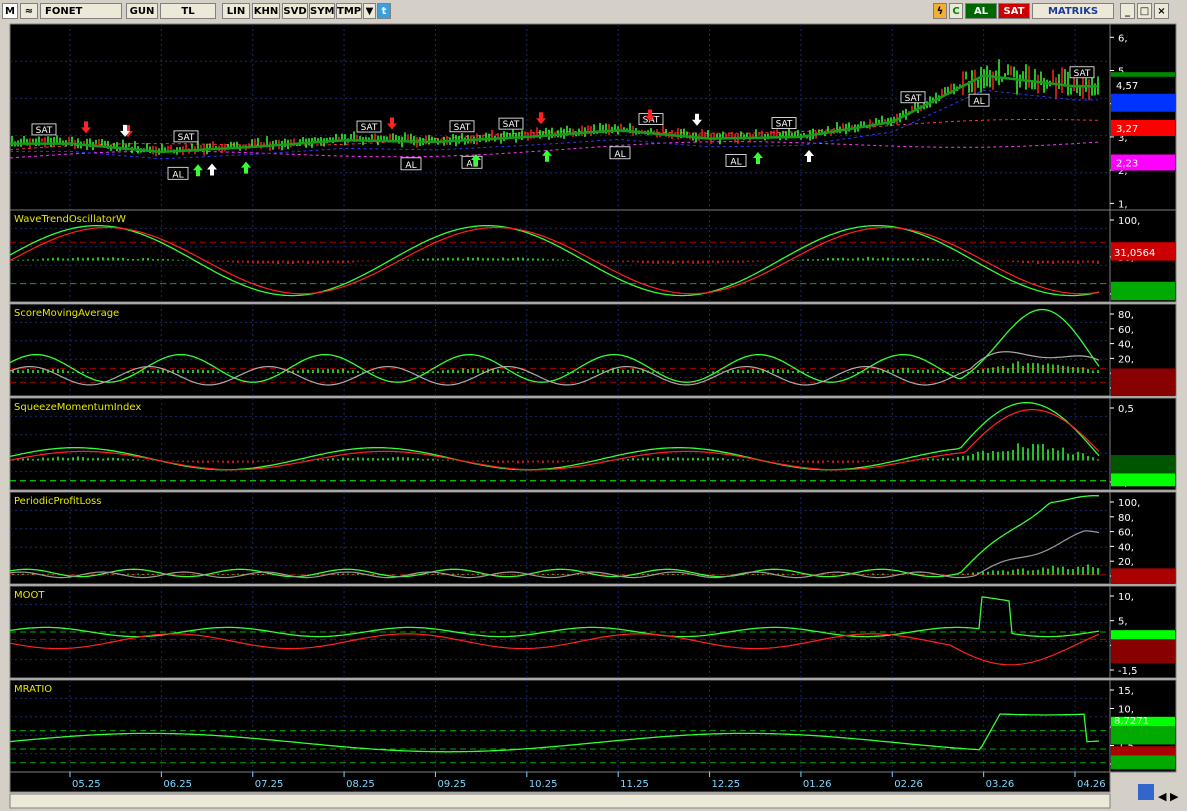  I want to click on restore-button: □, so click(1144, 11).